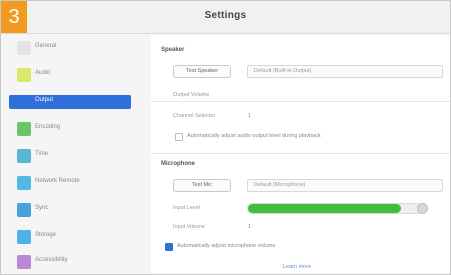 The image size is (451, 275). Describe the element at coordinates (179, 137) in the screenshot. I see `auto-adjust-output-checkbox` at that location.